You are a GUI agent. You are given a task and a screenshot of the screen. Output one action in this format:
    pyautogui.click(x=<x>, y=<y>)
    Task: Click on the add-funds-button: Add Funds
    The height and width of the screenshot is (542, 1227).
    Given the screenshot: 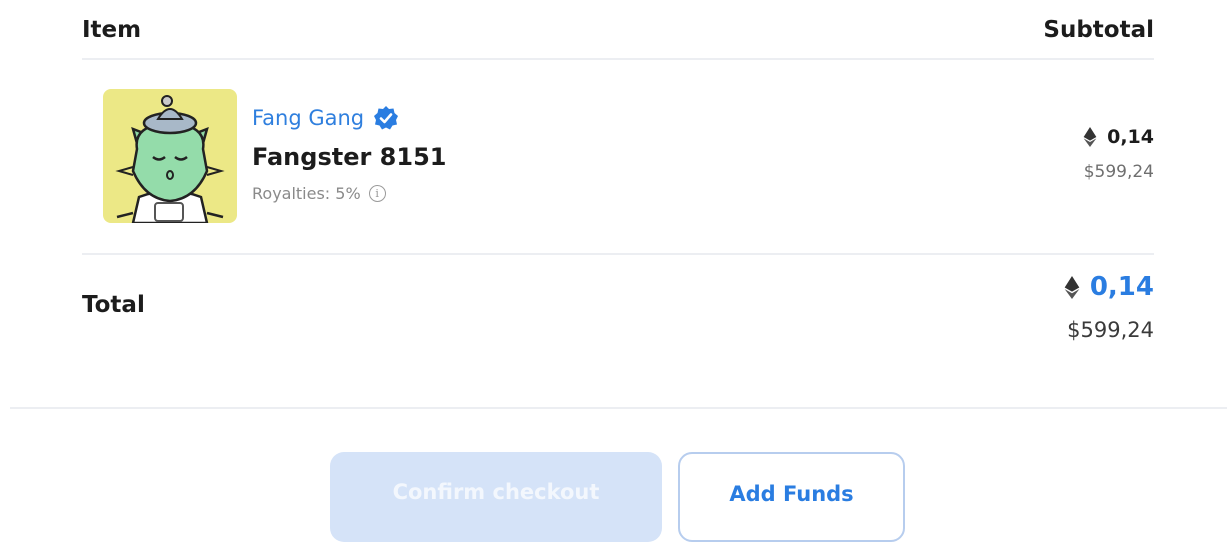 What is the action you would take?
    pyautogui.click(x=791, y=497)
    